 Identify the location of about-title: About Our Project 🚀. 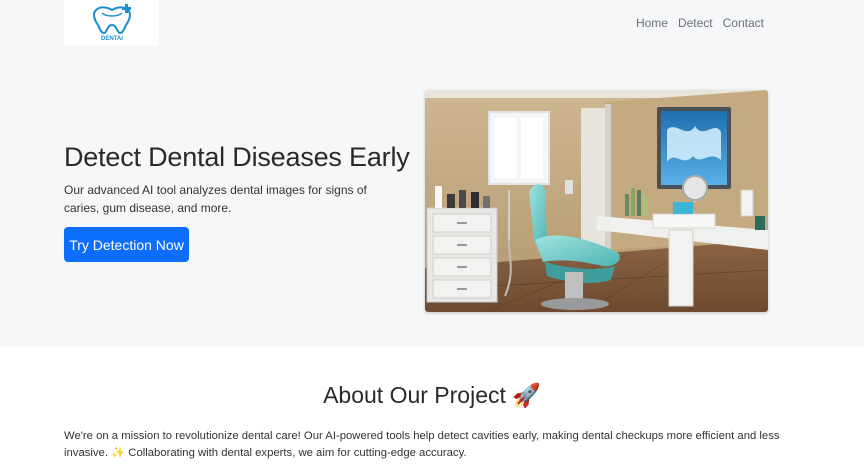
(432, 395).